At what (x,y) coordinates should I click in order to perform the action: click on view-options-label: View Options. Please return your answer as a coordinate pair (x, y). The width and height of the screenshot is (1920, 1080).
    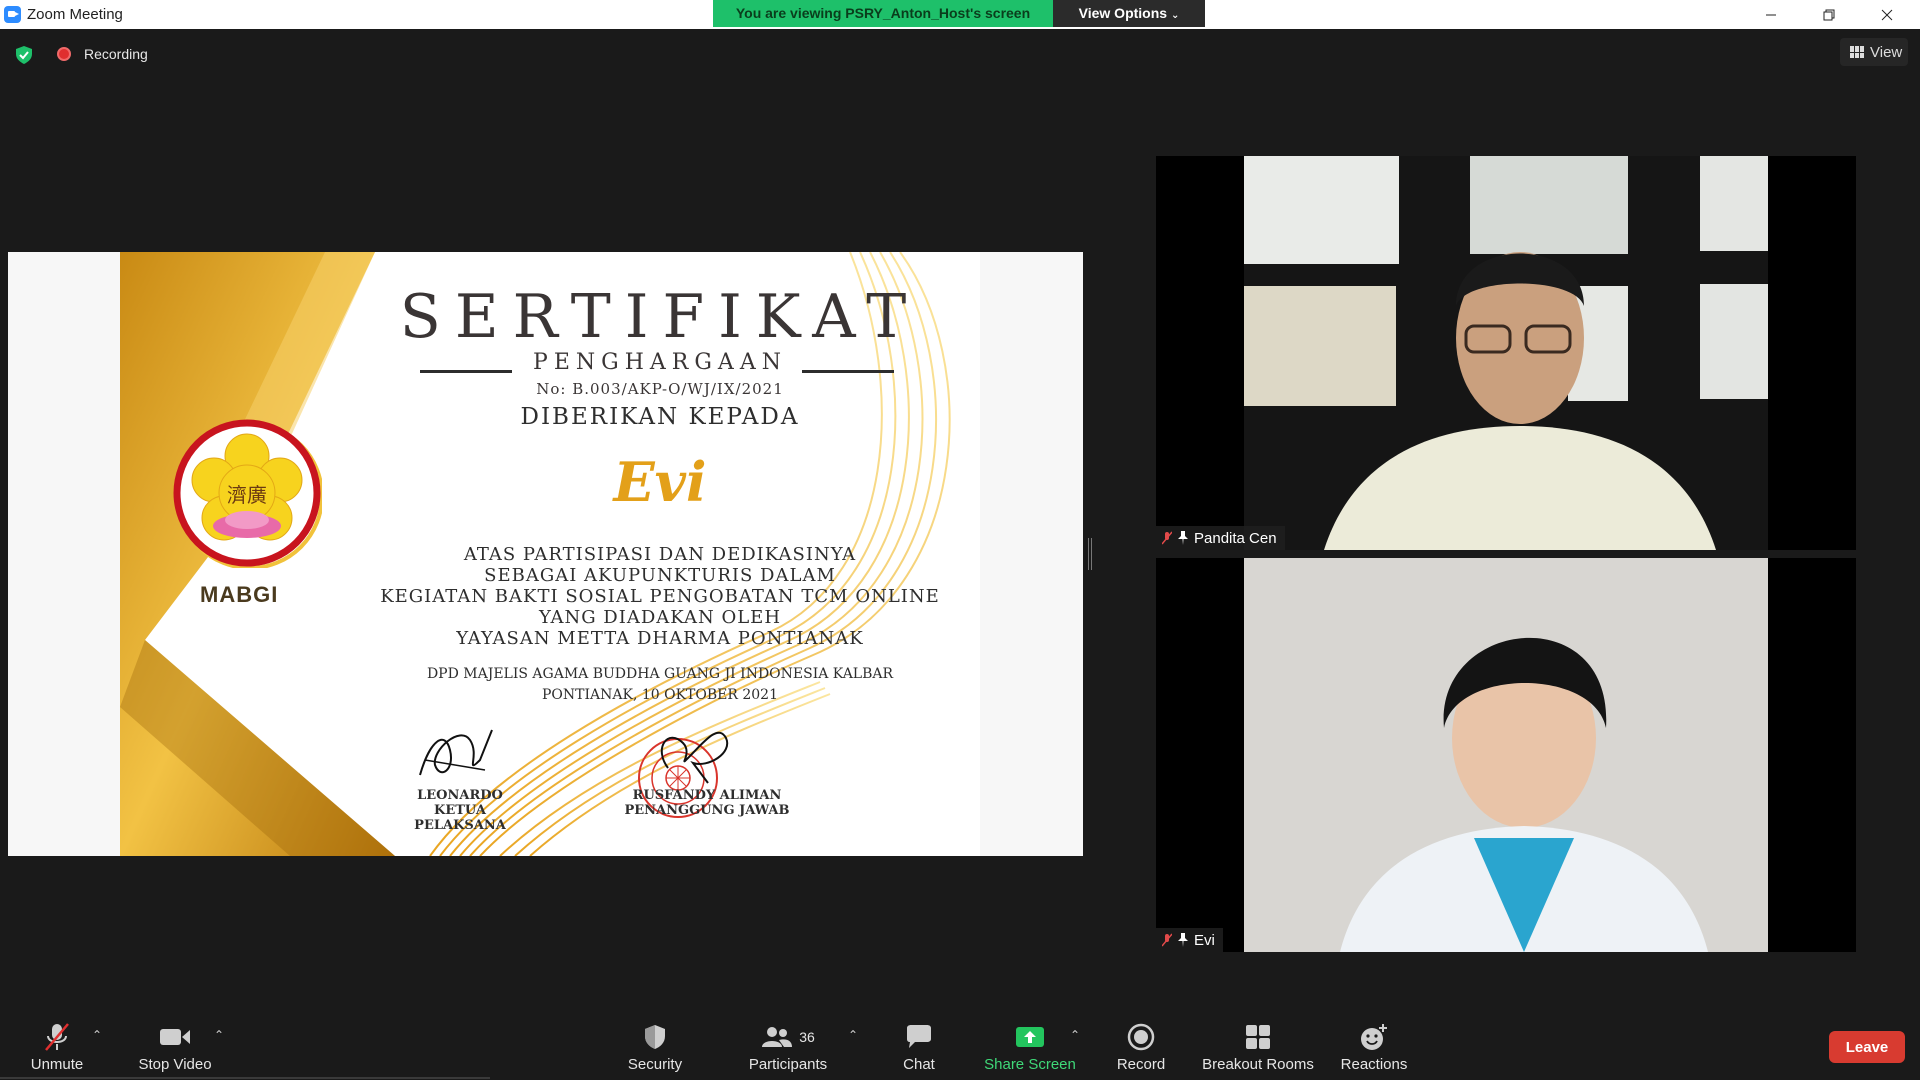
    Looking at the image, I should click on (1123, 13).